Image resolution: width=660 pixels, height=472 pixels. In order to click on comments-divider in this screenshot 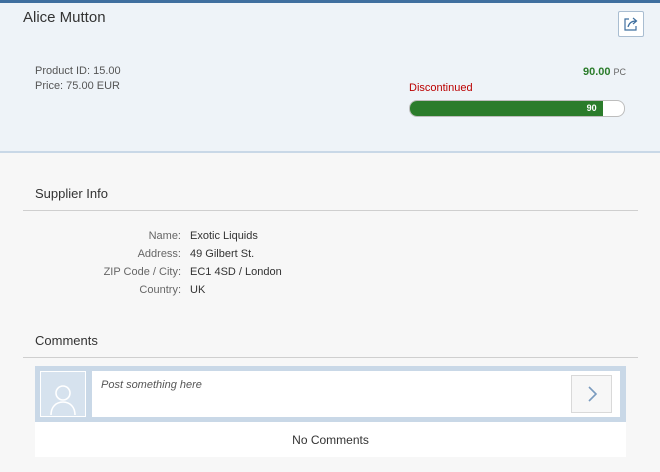, I will do `click(330, 357)`.